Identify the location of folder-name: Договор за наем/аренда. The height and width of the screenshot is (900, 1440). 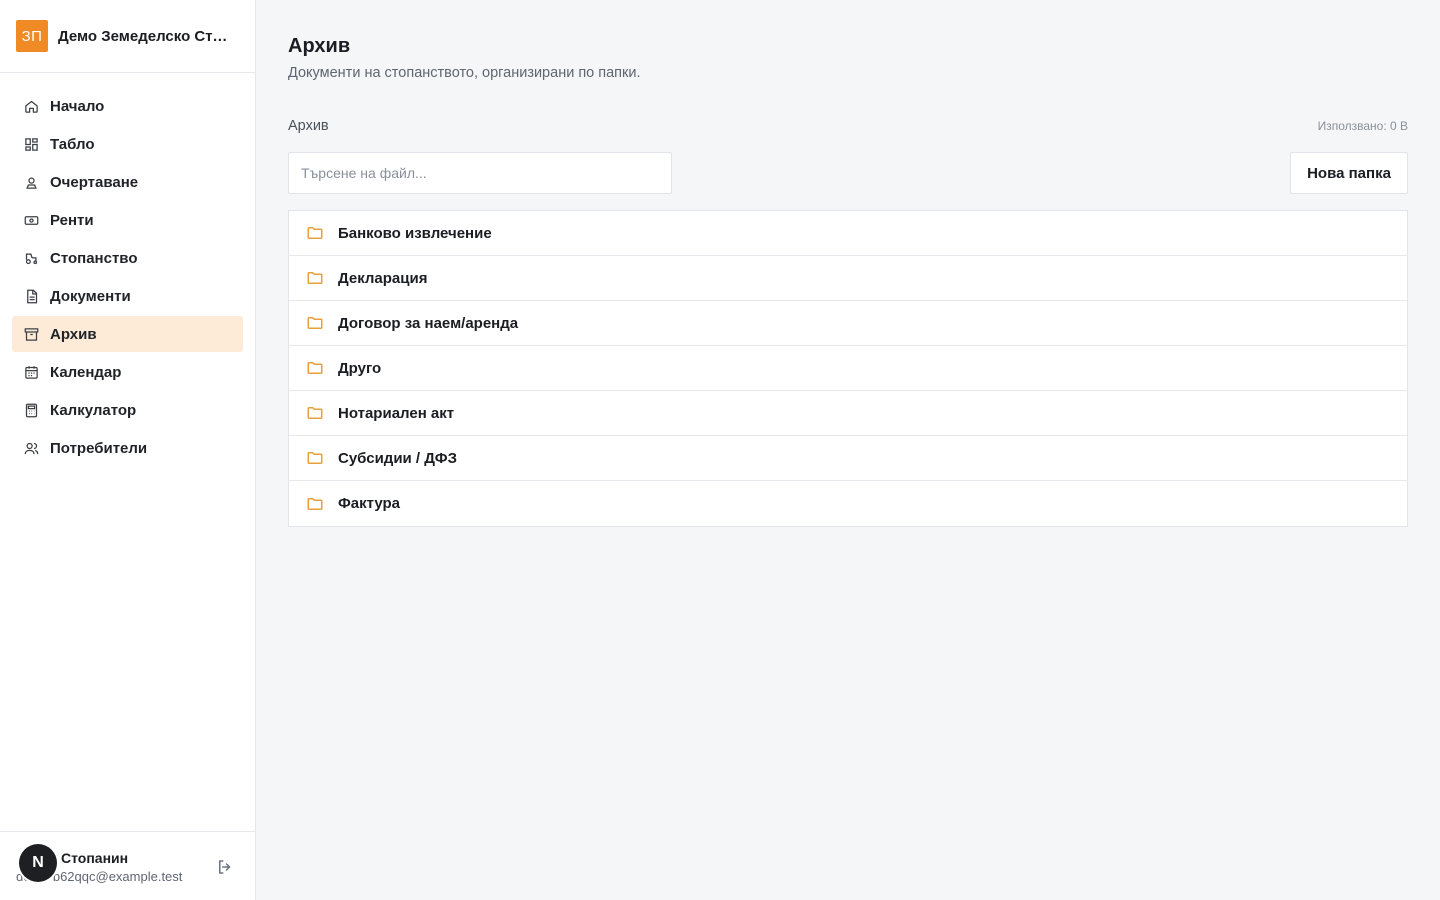
(428, 323).